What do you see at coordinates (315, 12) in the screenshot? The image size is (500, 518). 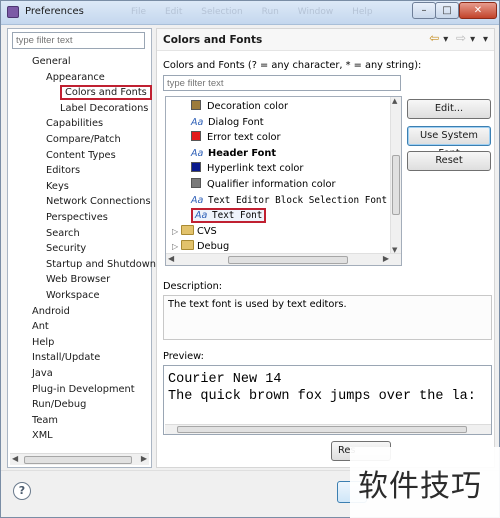 I see `ghost-menu-item: Window` at bounding box center [315, 12].